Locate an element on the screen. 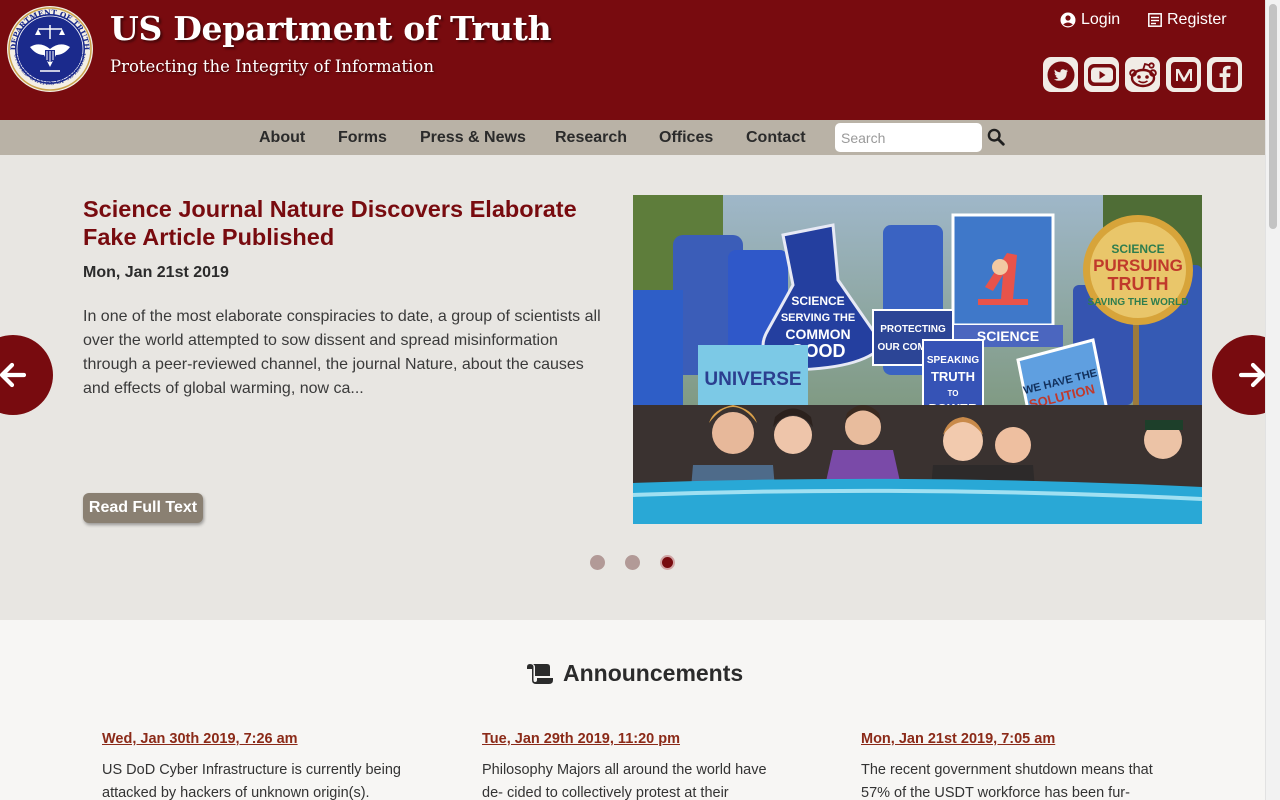 This screenshot has width=1280, height=800. carousel-prev-button is located at coordinates (26, 375).